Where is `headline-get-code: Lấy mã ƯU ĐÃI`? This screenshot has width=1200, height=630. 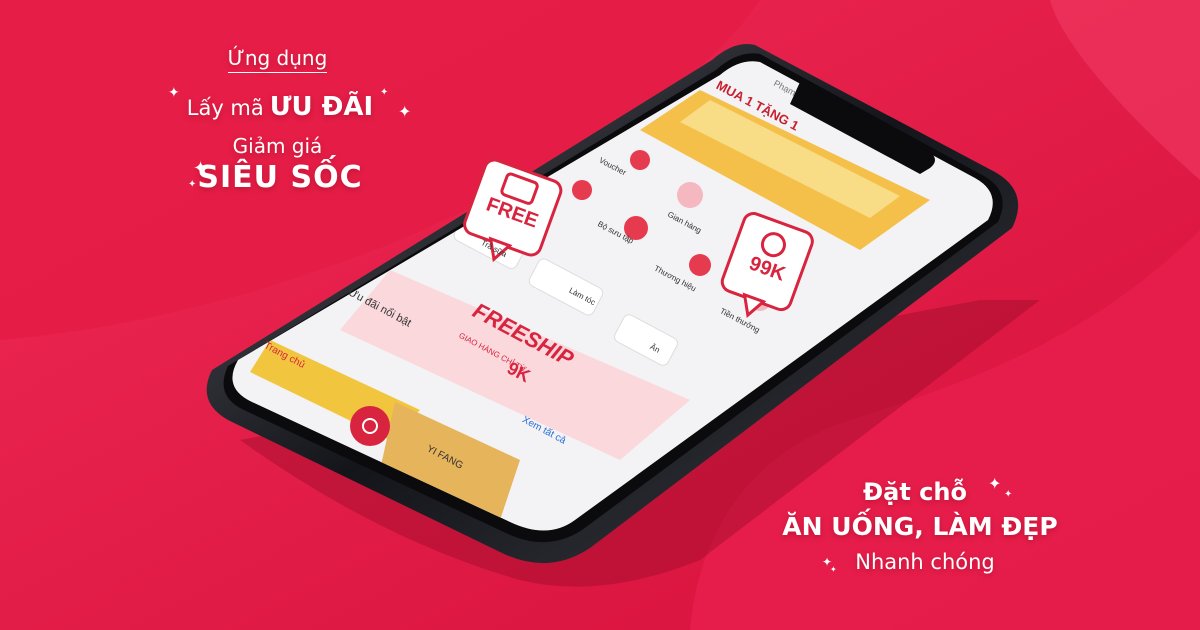
headline-get-code: Lấy mã ƯU ĐÃI is located at coordinates (280, 107).